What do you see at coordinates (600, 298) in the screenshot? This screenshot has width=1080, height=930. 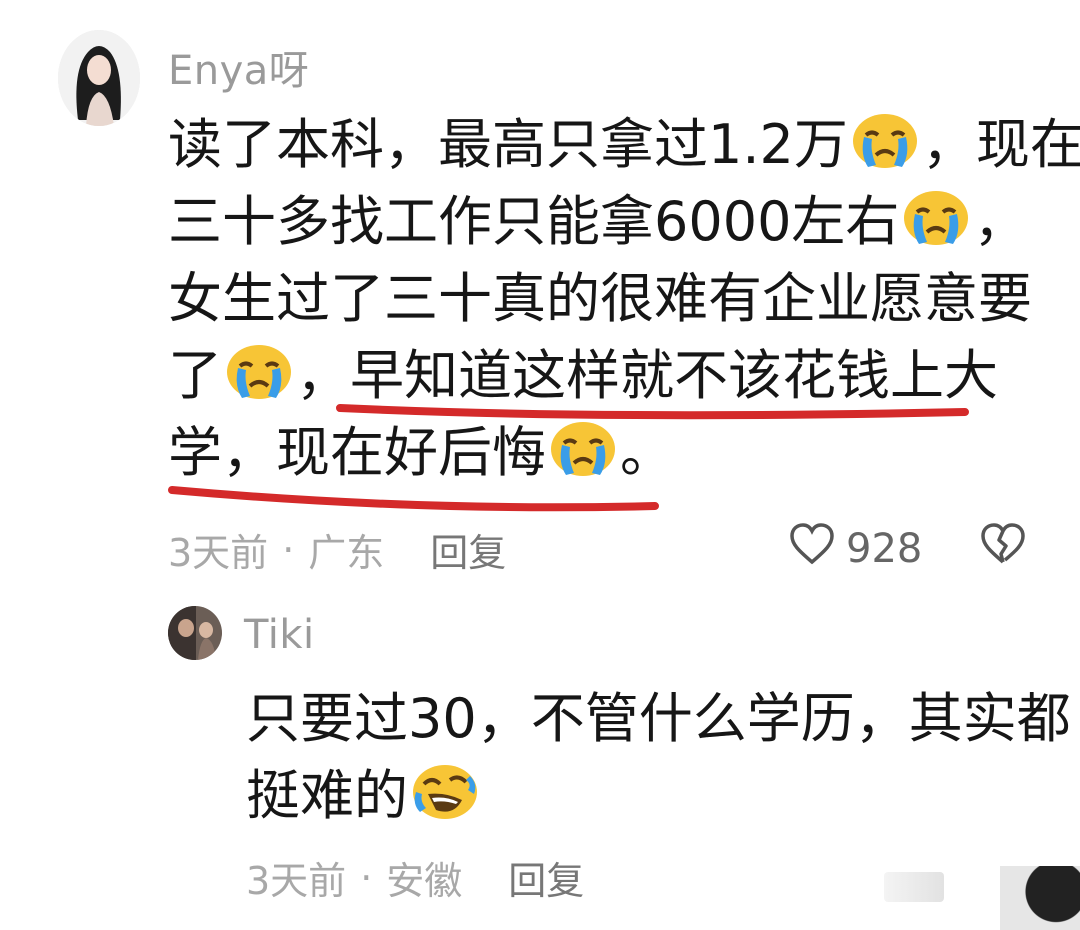 I see `comment-text-segment: 女生过了三十真的很难有企业愿意要` at bounding box center [600, 298].